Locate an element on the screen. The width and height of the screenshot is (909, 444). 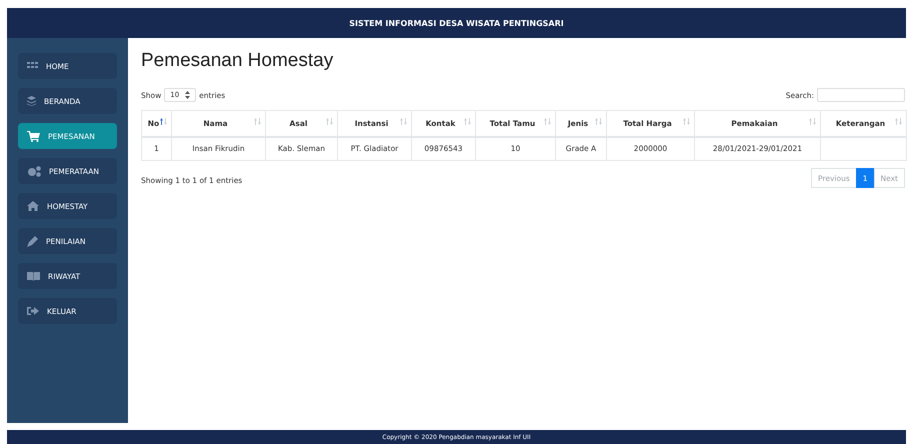
grid-icon is located at coordinates (32, 66).